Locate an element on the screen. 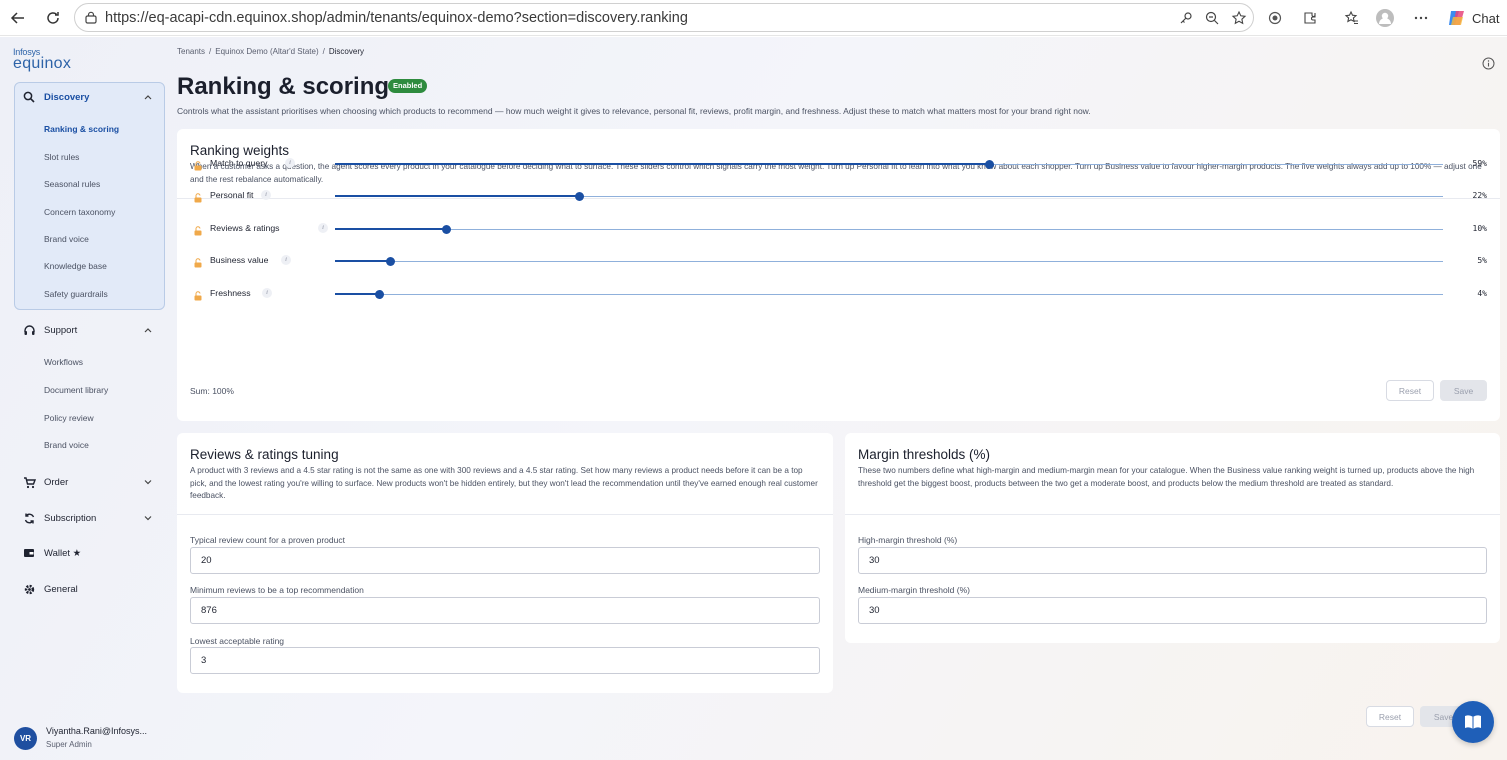 The width and height of the screenshot is (1507, 760). high-margin-label: High-margin threshold (%) is located at coordinates (908, 540).